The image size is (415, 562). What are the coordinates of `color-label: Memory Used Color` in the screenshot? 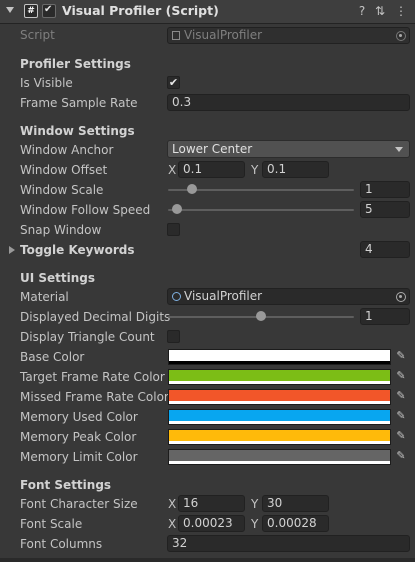 It's located at (79, 417).